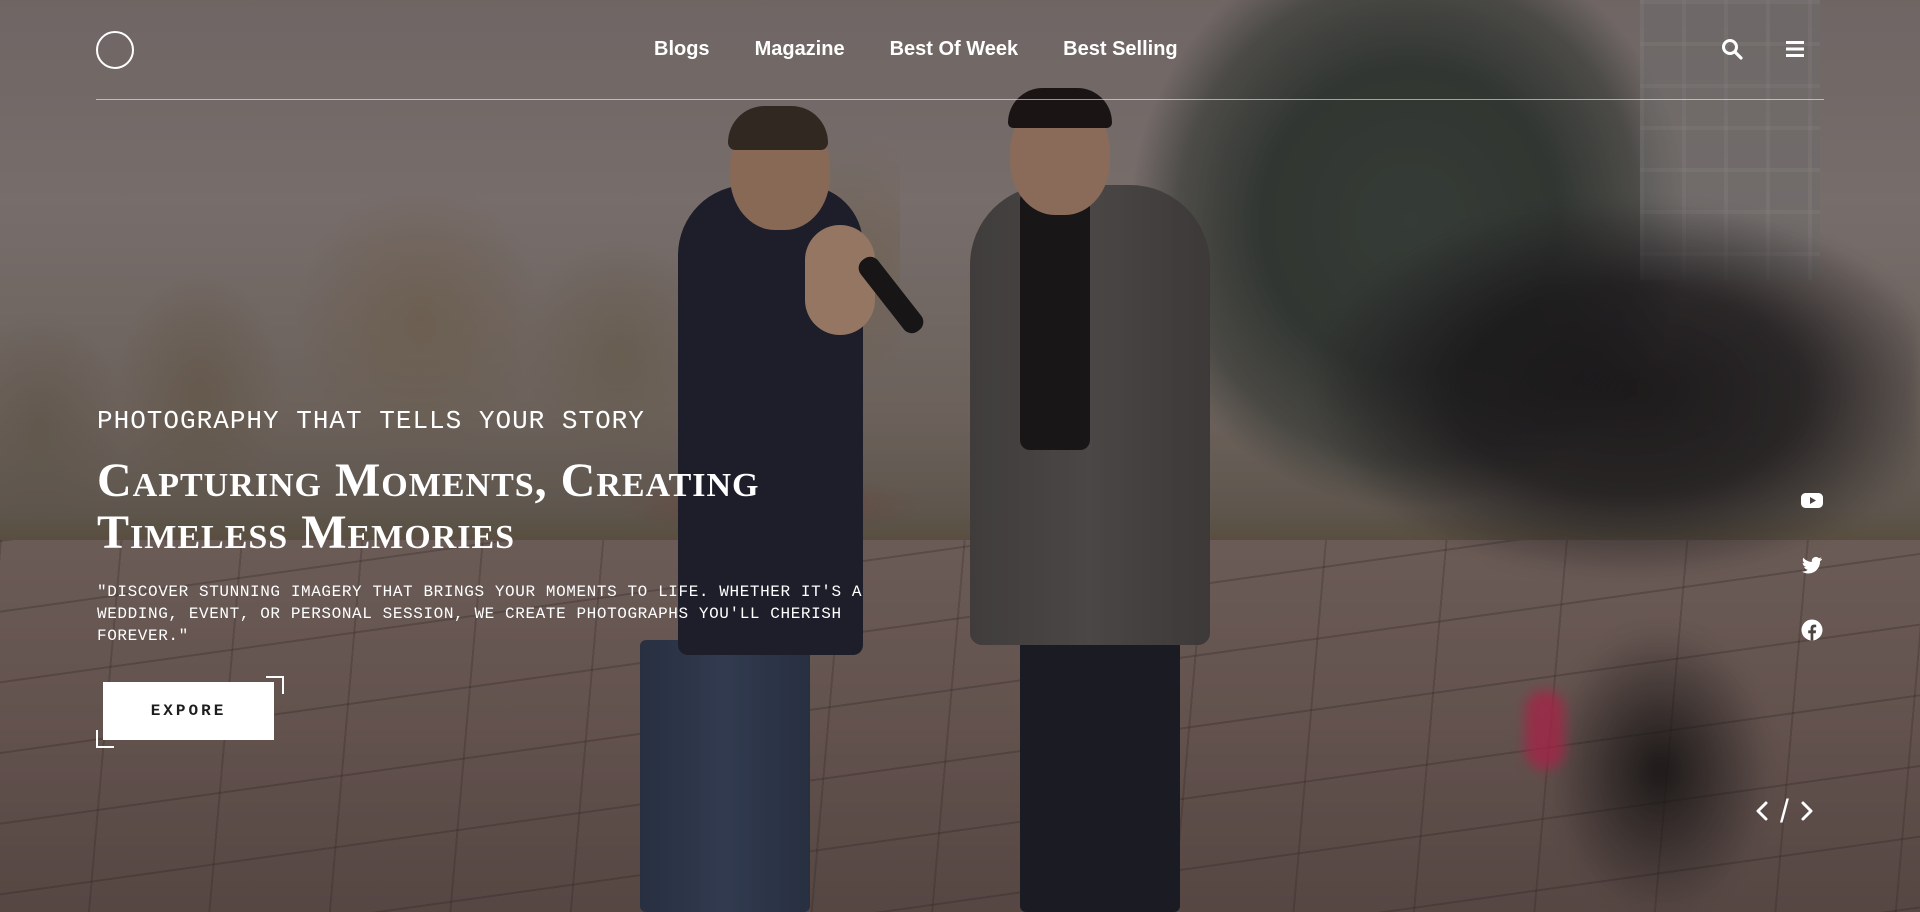 The width and height of the screenshot is (1920, 912). Describe the element at coordinates (1762, 811) in the screenshot. I see `chevron-left-icon` at that location.